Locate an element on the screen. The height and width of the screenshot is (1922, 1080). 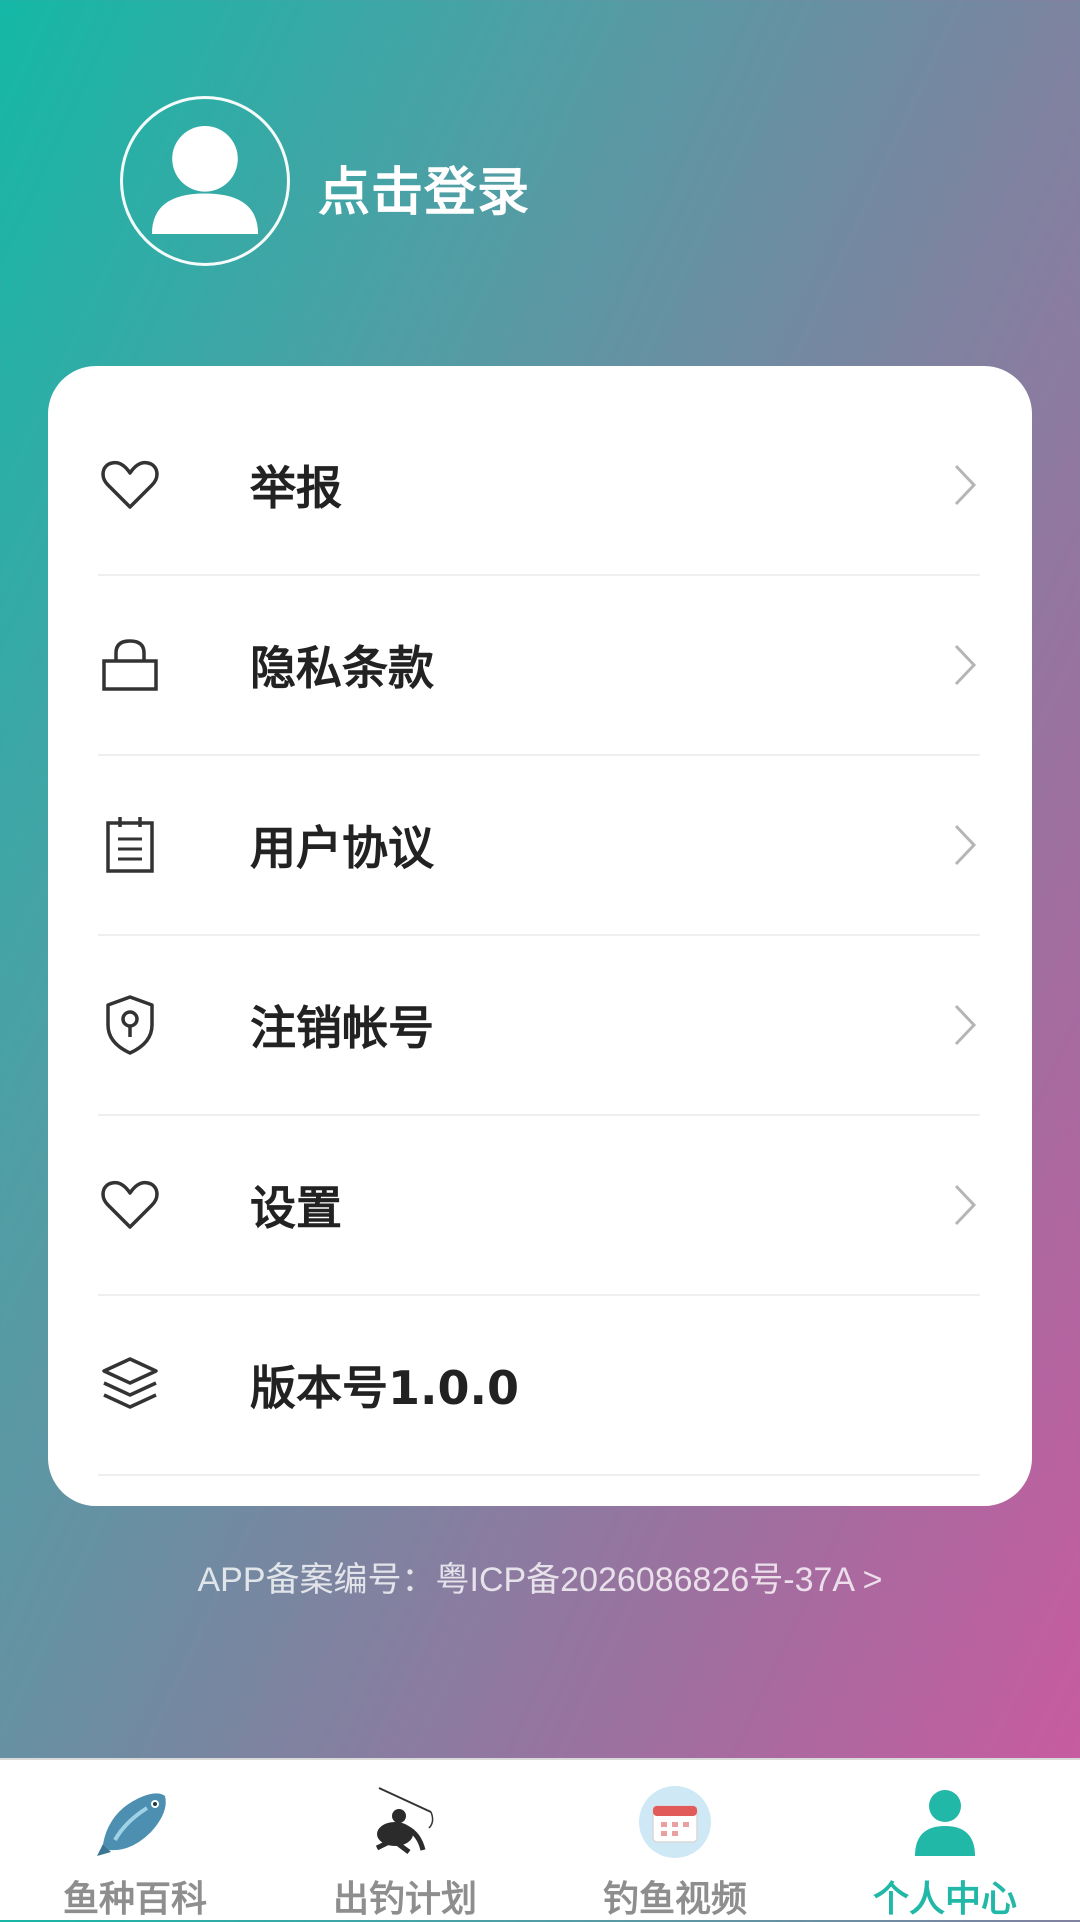
tab-label: 鱼种百科 is located at coordinates (134, 1899).